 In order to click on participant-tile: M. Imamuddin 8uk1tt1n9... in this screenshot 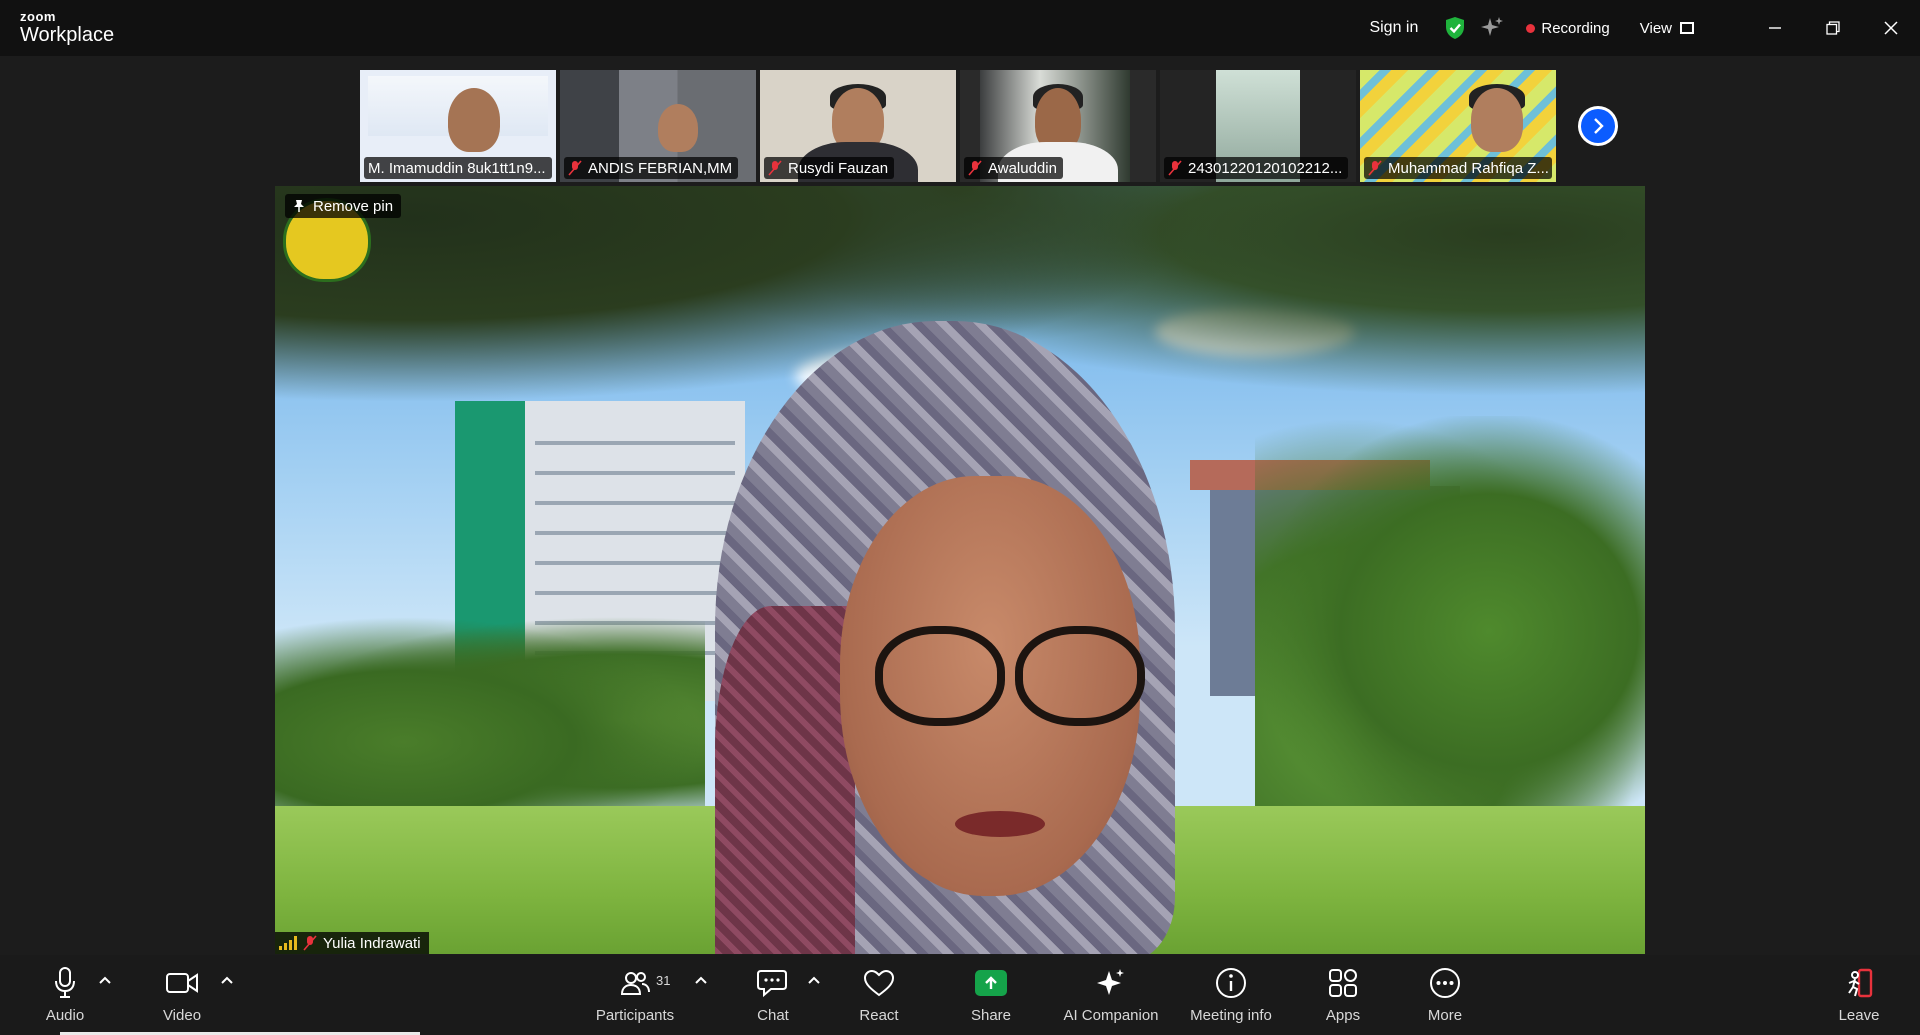, I will do `click(458, 126)`.